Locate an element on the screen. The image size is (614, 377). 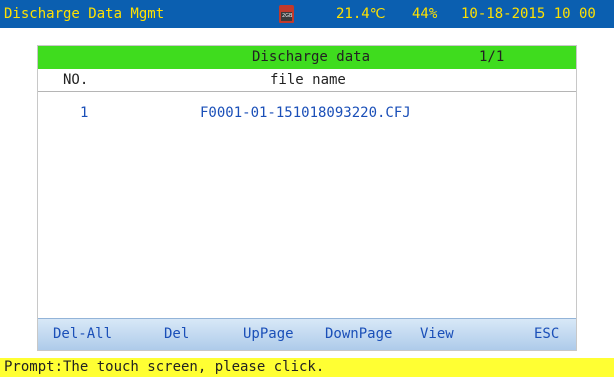
sd-card-capacity: 2GB is located at coordinates (287, 16).